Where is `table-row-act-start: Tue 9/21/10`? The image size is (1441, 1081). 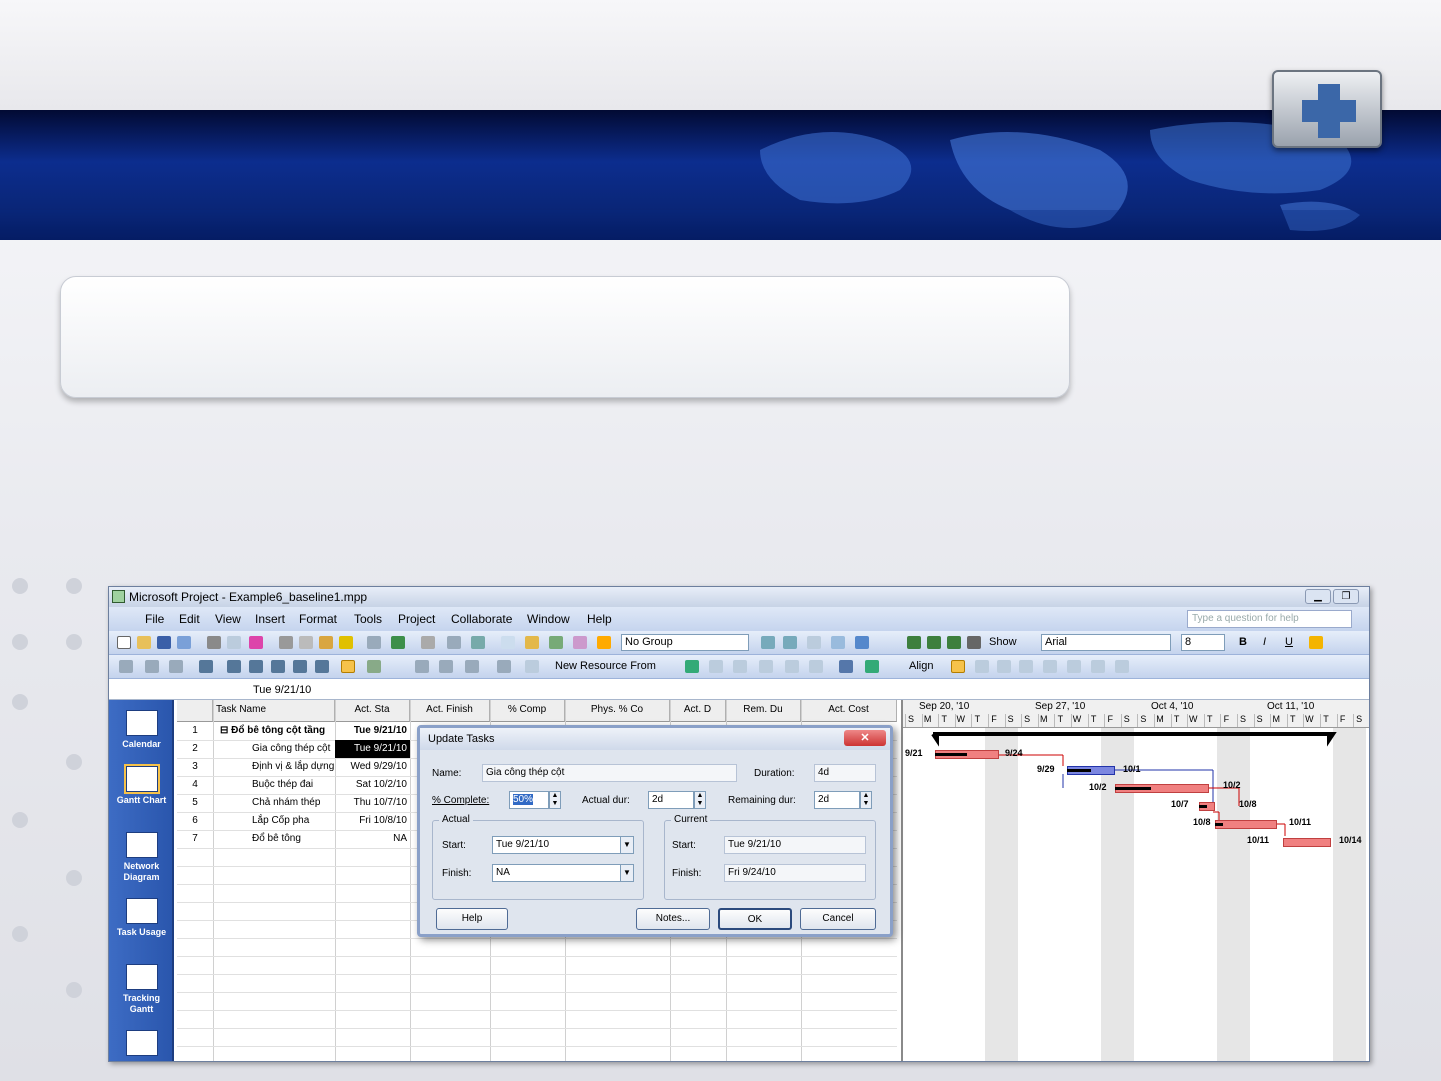
table-row-act-start: Tue 9/21/10 is located at coordinates (372, 731).